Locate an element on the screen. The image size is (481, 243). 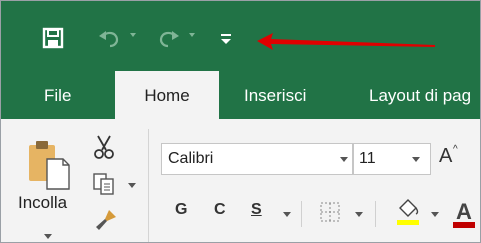
save-icon is located at coordinates (53, 38).